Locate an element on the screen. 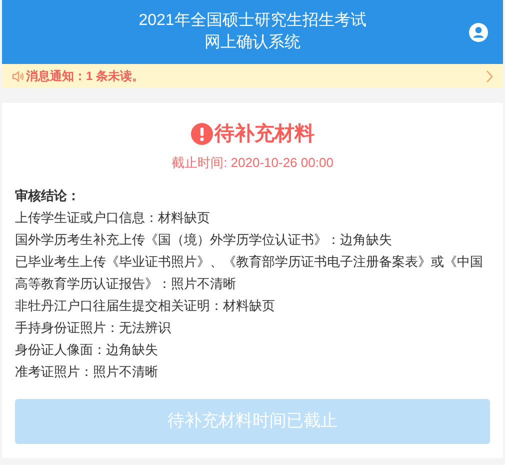 The width and height of the screenshot is (505, 465). speaker-icon is located at coordinates (18, 76).